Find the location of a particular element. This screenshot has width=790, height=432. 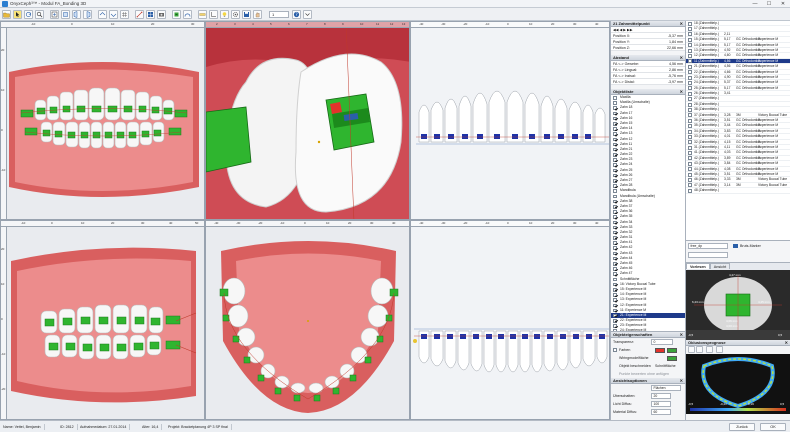

cut-surface-label: Schnittfläche is located at coordinates (665, 366).